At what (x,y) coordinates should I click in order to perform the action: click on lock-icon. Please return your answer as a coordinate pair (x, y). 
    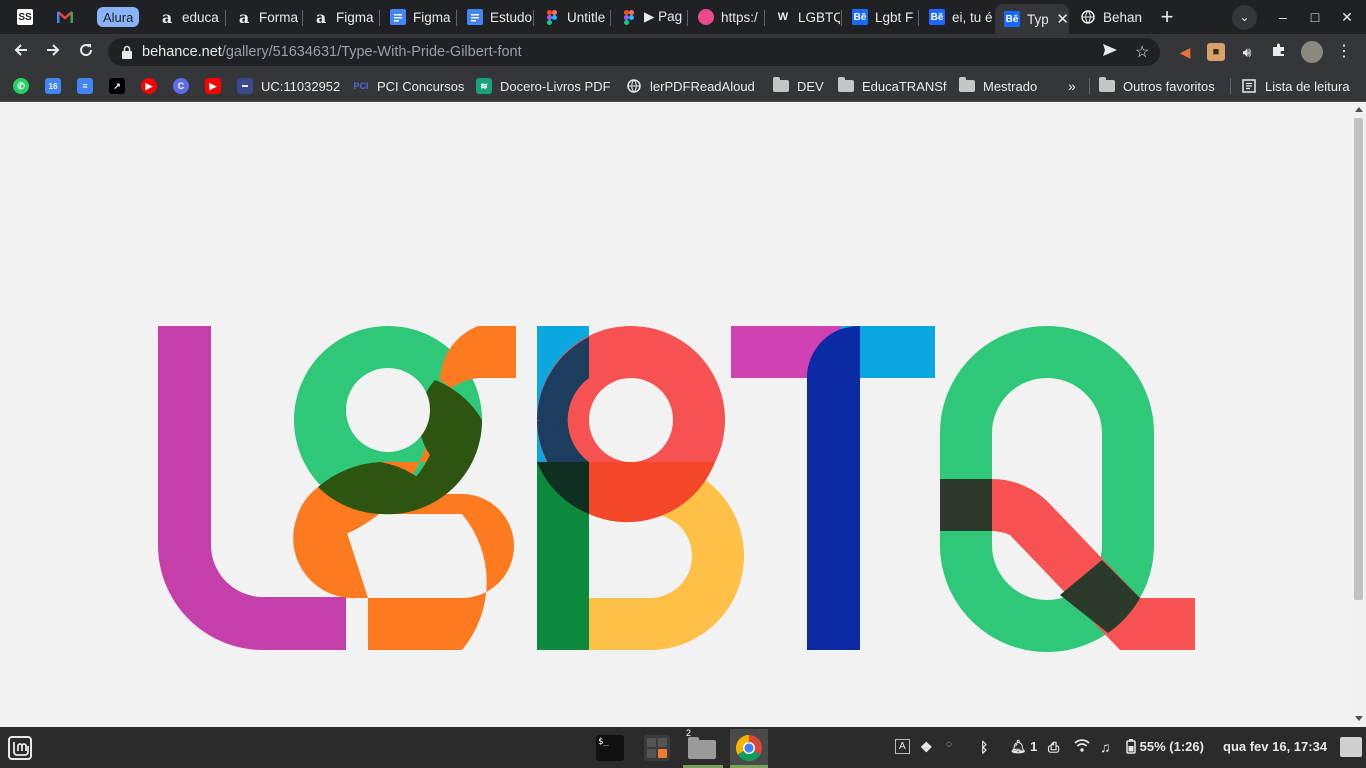
    Looking at the image, I should click on (127, 52).